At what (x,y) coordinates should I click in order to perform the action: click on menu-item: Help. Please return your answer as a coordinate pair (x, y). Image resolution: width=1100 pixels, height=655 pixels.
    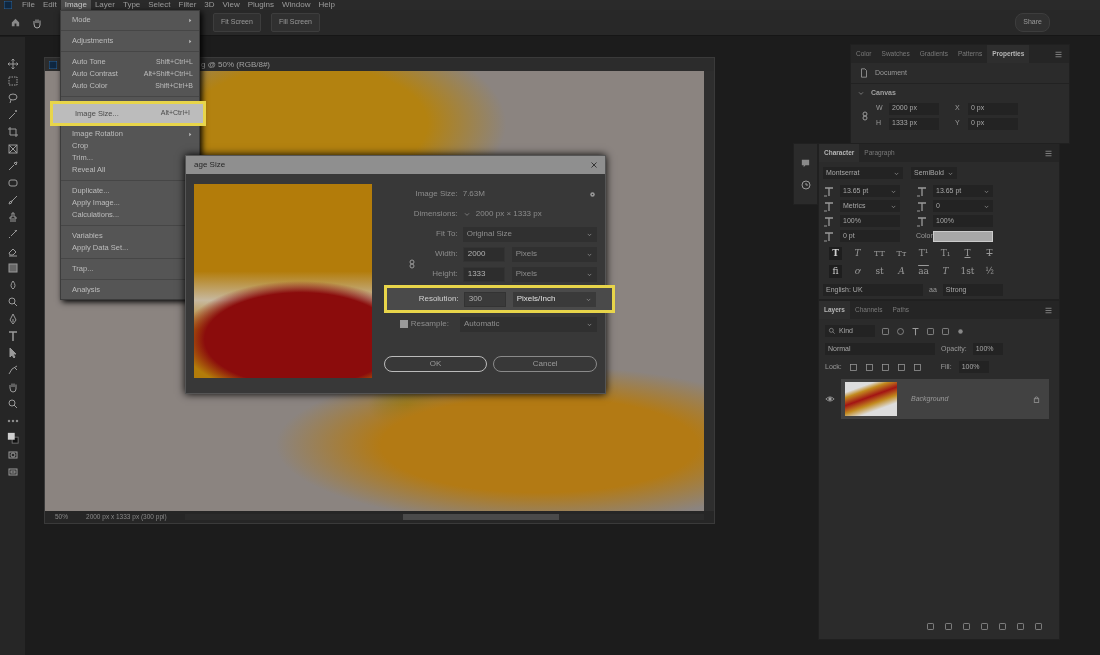
    Looking at the image, I should click on (326, 5).